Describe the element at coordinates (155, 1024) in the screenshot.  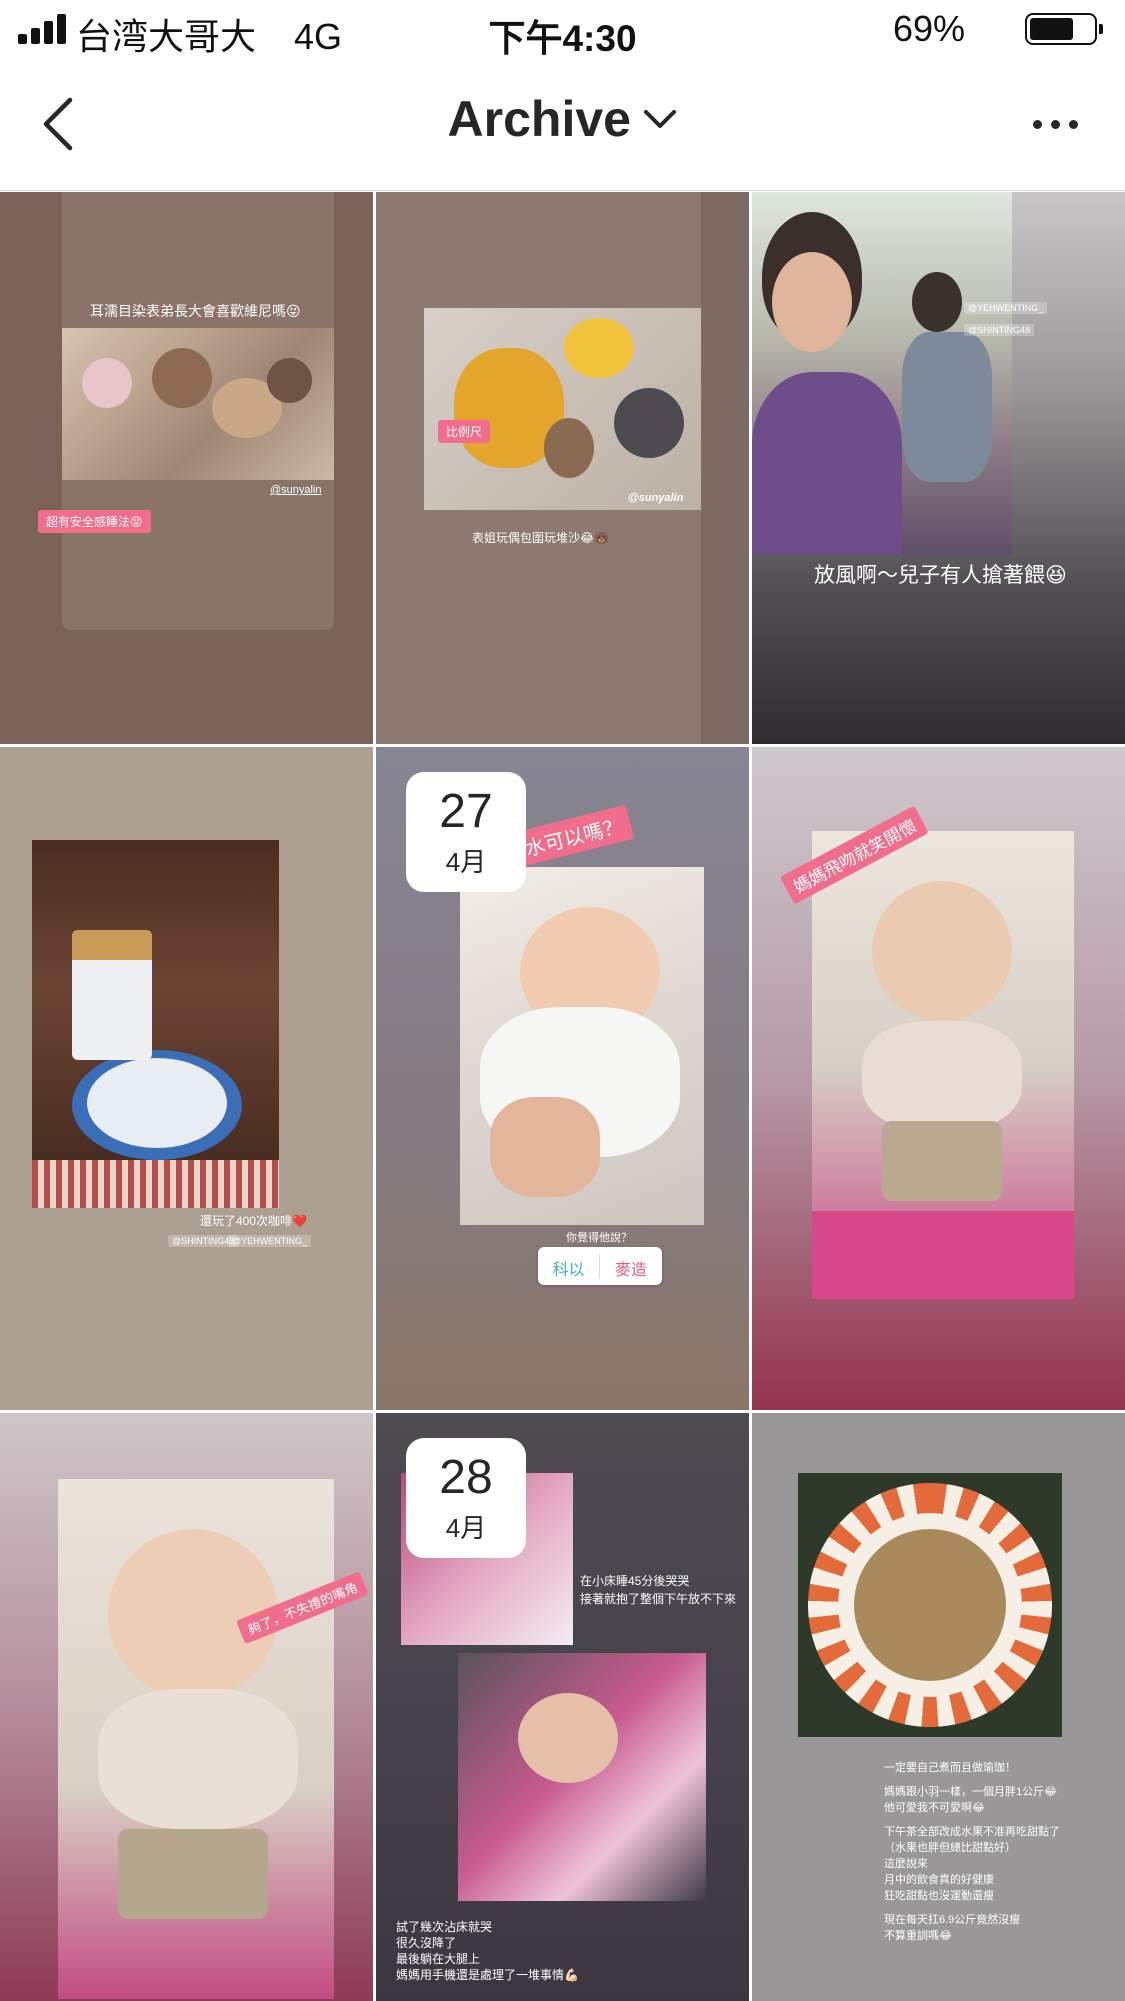
I see `photo-iced-latte` at that location.